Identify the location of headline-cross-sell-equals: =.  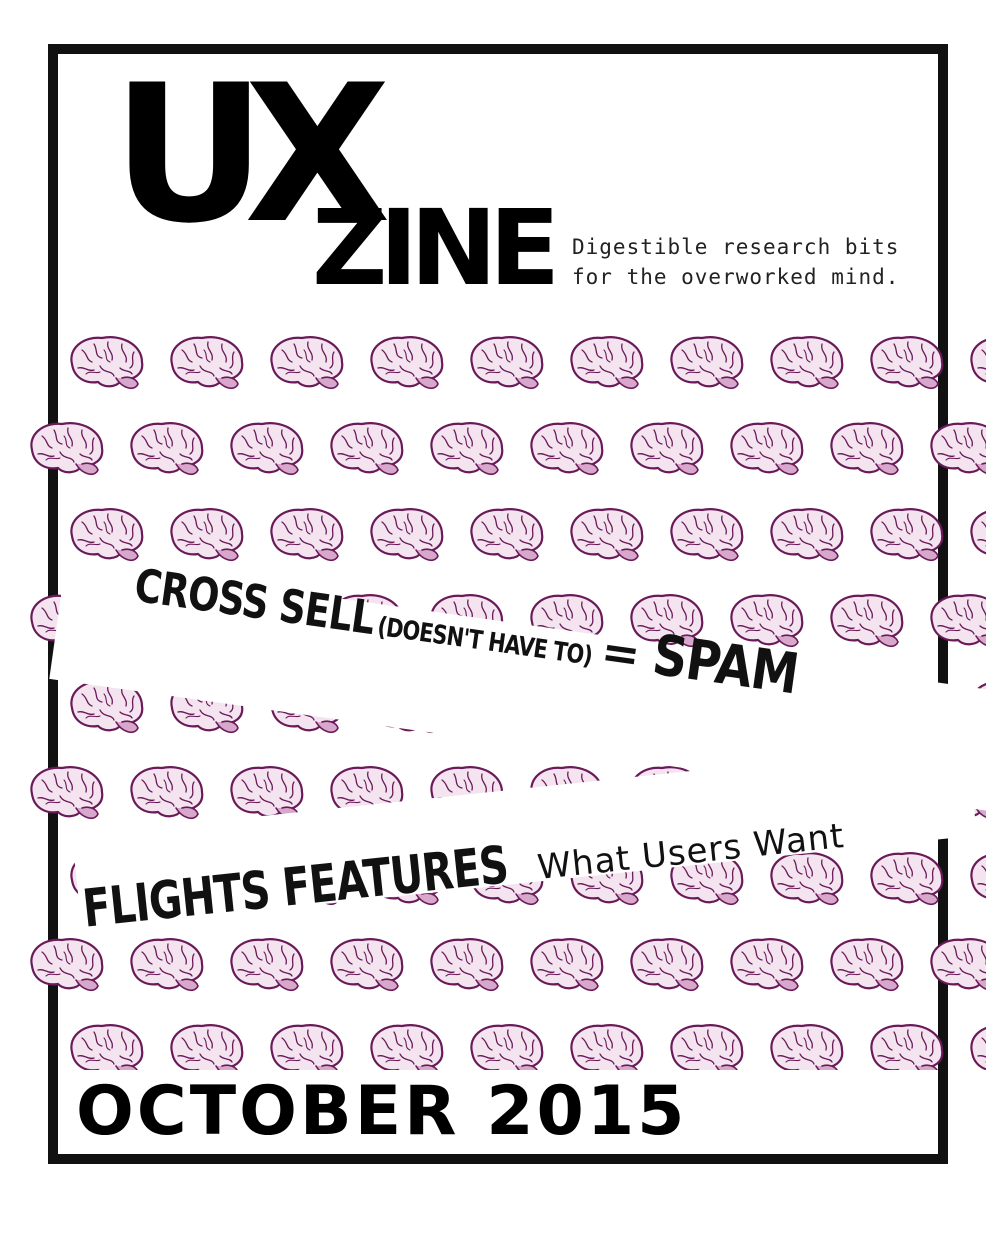
(620, 653).